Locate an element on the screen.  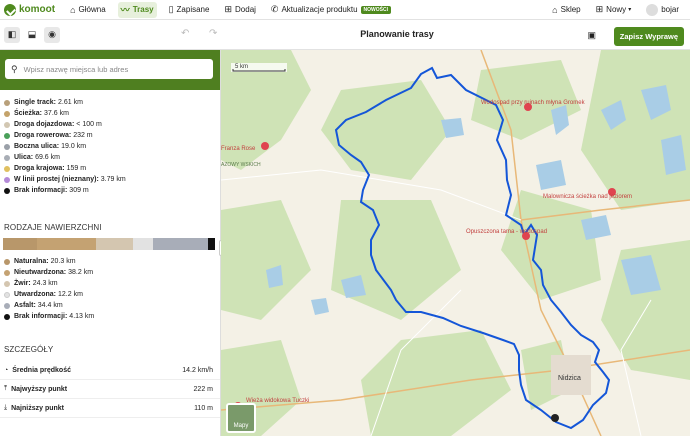
surface-heading: RODZAJE NAWIERZCHNI is located at coordinates (53, 227).